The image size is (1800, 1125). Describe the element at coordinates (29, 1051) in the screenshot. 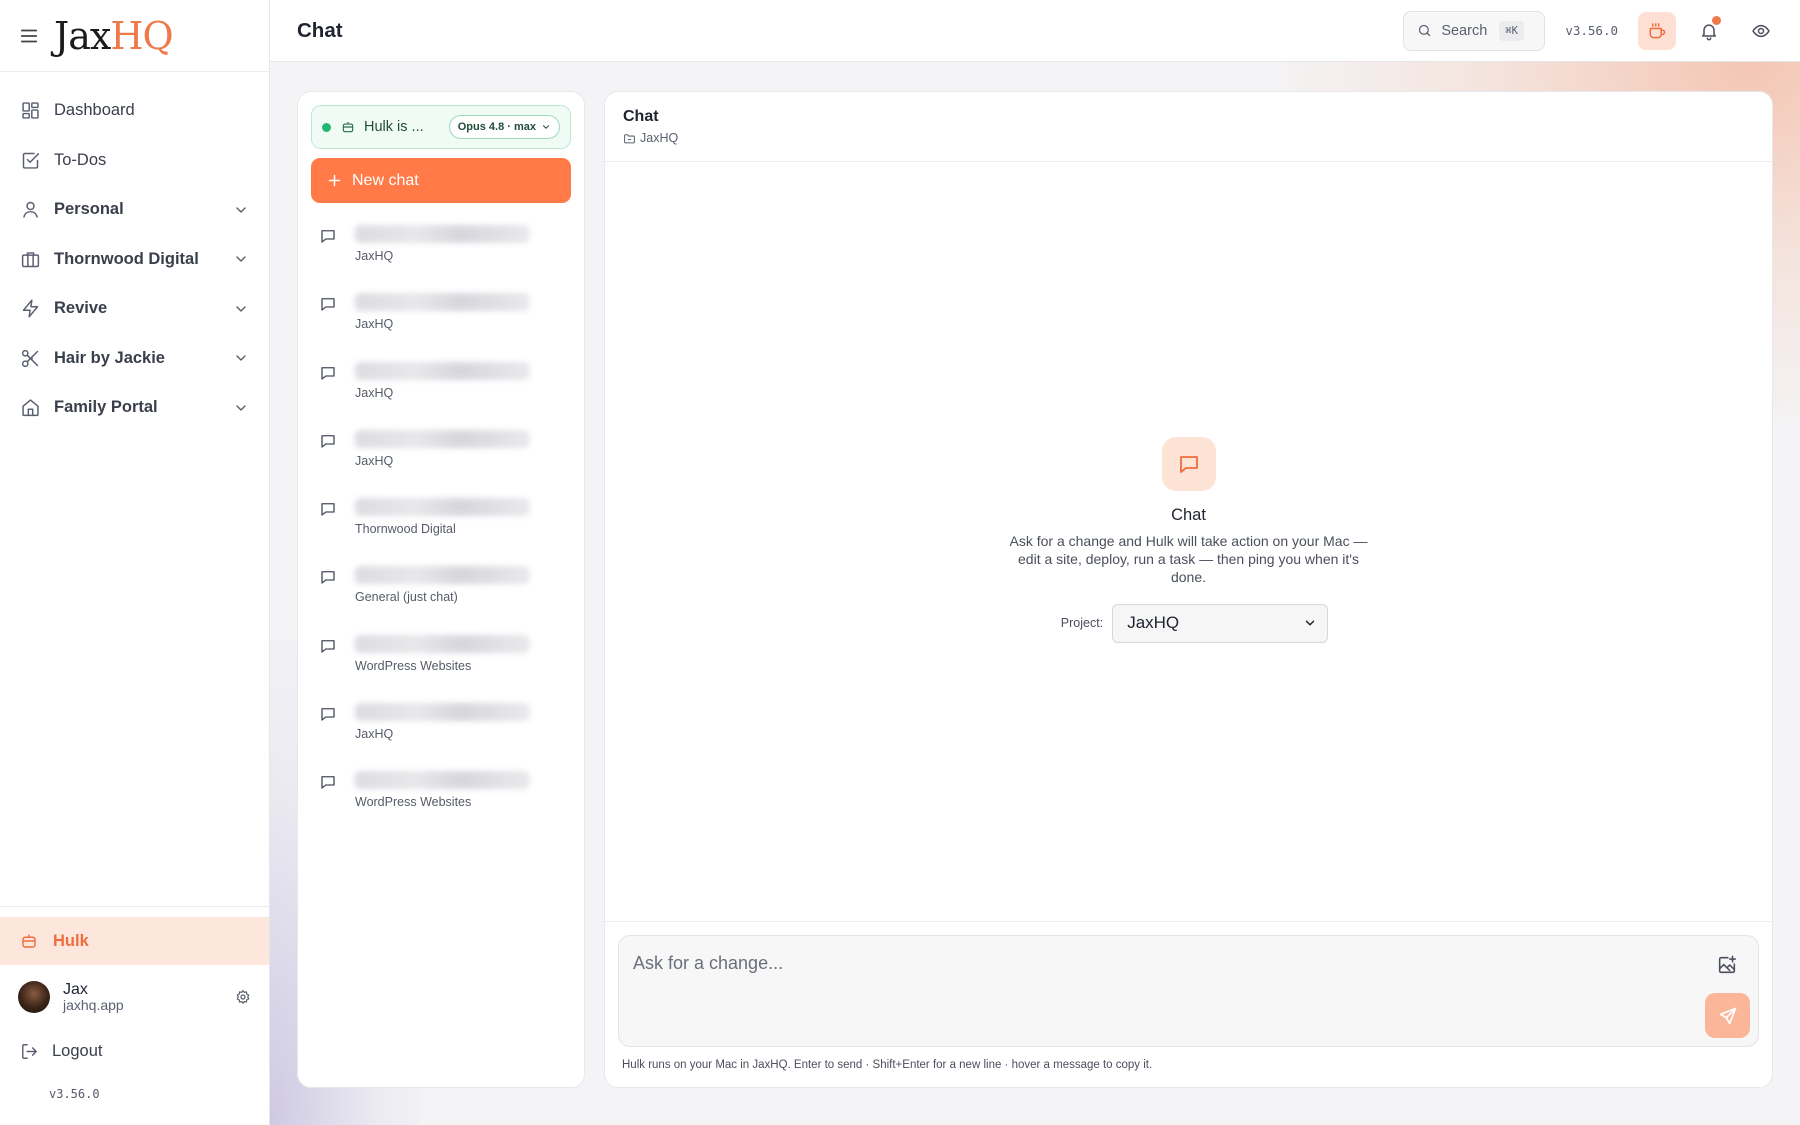

I see `logout-icon` at that location.